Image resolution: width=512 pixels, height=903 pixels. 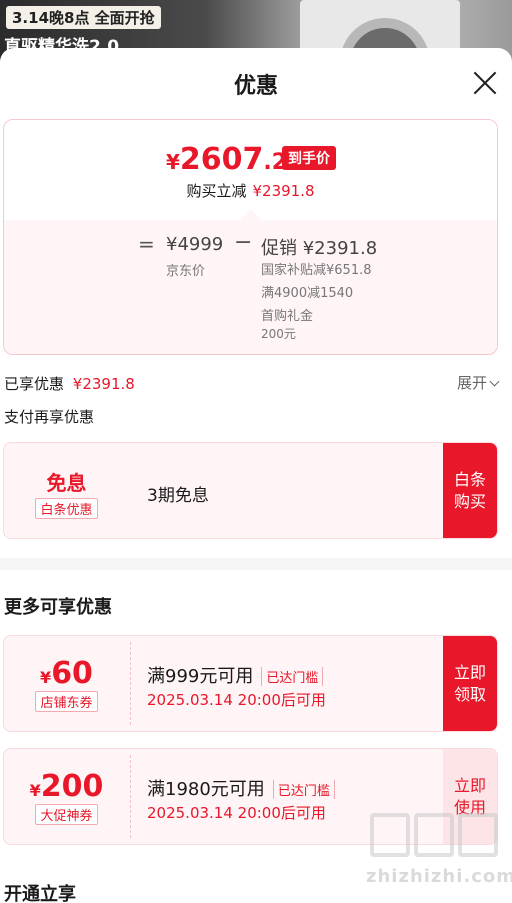 I want to click on promo-total: 促销 ¥2391.8, so click(x=319, y=248).